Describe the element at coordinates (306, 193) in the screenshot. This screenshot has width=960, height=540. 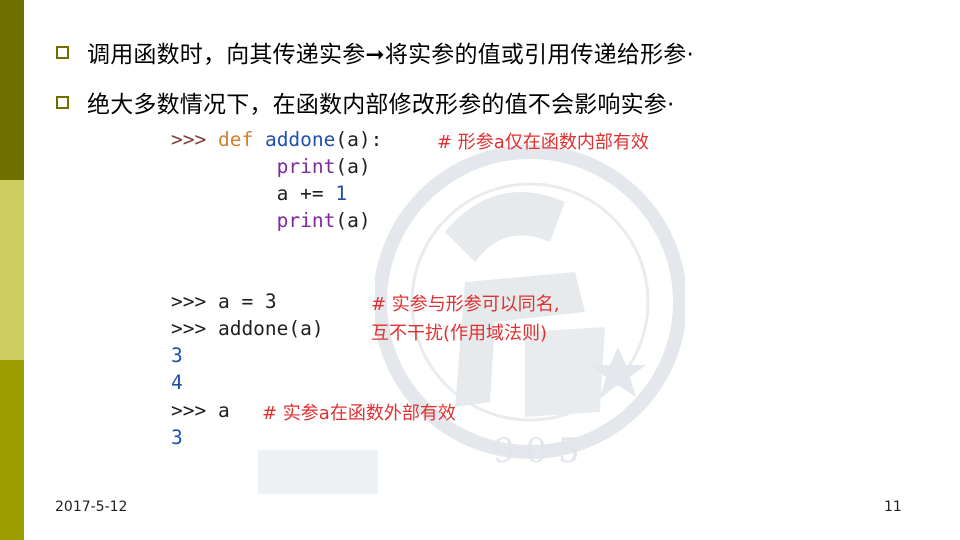
I see `code-text: a +=` at that location.